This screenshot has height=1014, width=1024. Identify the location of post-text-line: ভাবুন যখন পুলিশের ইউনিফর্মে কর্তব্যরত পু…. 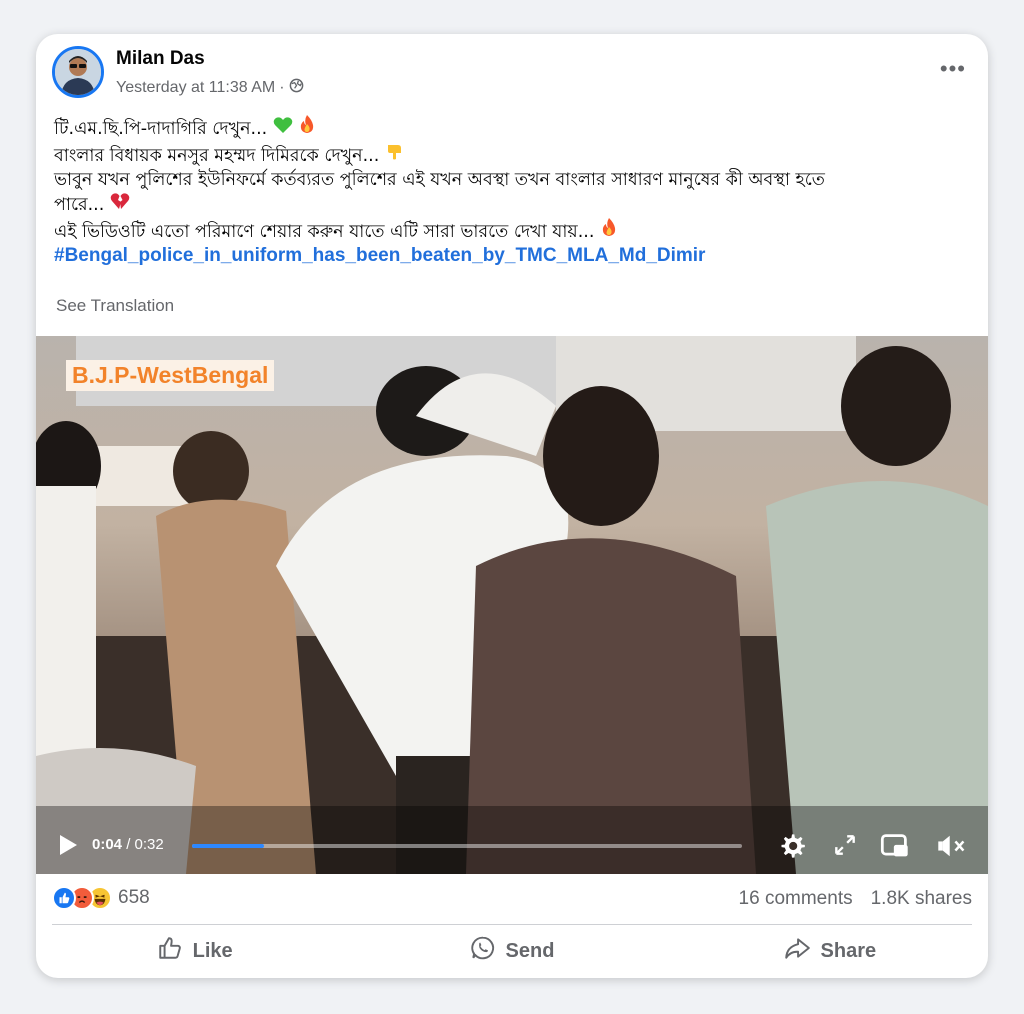
(439, 180).